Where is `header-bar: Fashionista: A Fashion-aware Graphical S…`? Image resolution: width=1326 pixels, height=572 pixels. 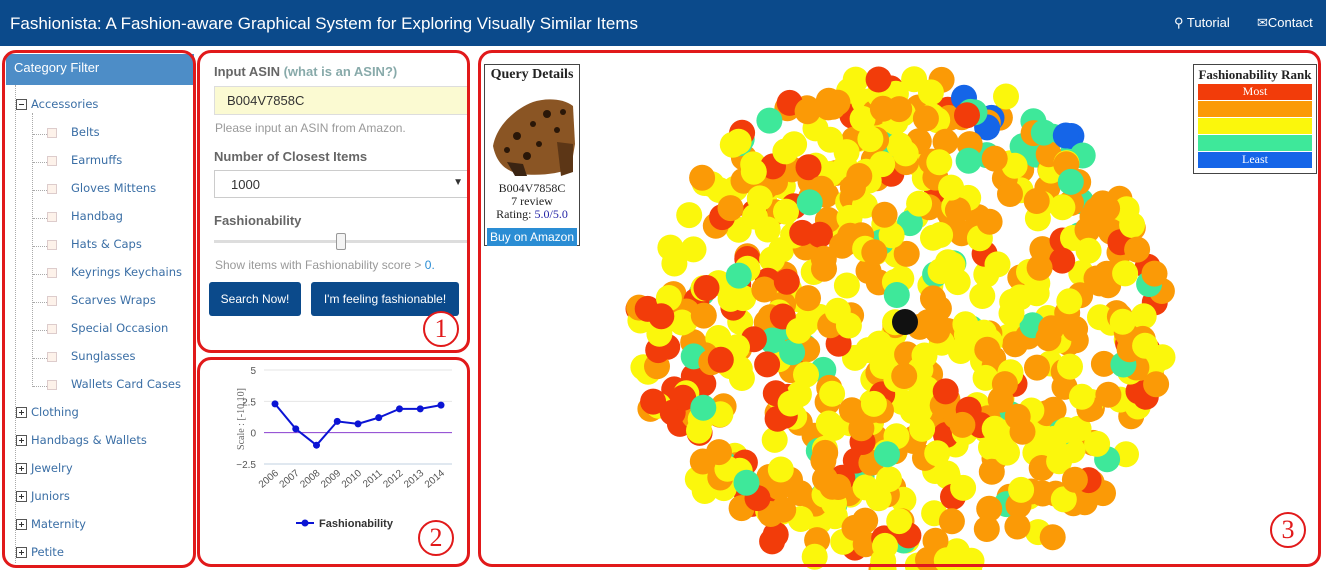
header-bar: Fashionista: A Fashion-aware Graphical S… is located at coordinates (663, 23).